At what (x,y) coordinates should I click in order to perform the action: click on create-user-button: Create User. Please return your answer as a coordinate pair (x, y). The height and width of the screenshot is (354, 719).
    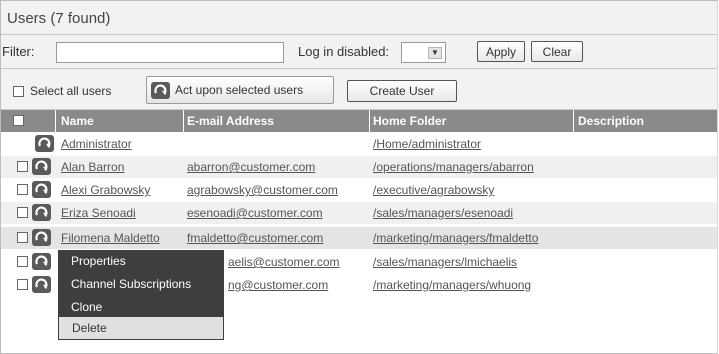
    Looking at the image, I should click on (402, 91).